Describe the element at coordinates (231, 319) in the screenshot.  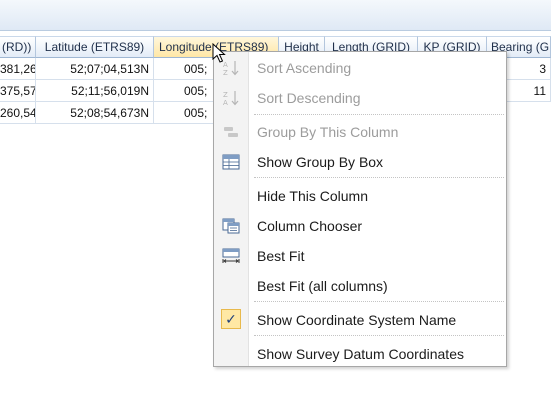
I see `checkmark-icon: ✓` at that location.